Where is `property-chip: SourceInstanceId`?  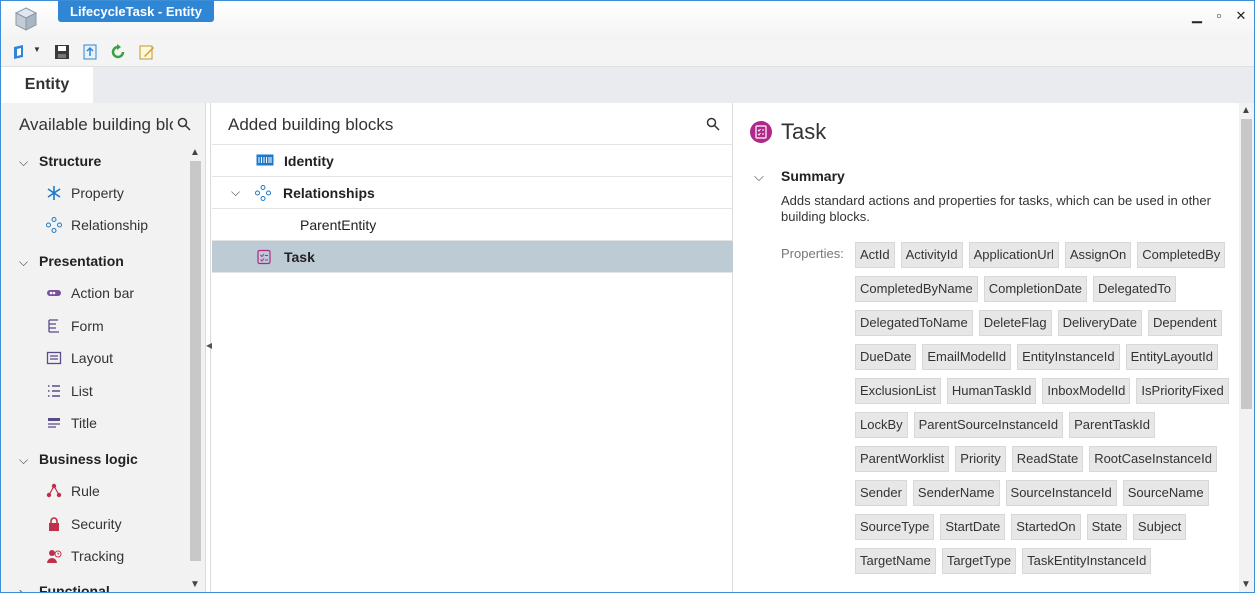
property-chip: SourceInstanceId is located at coordinates (1061, 493).